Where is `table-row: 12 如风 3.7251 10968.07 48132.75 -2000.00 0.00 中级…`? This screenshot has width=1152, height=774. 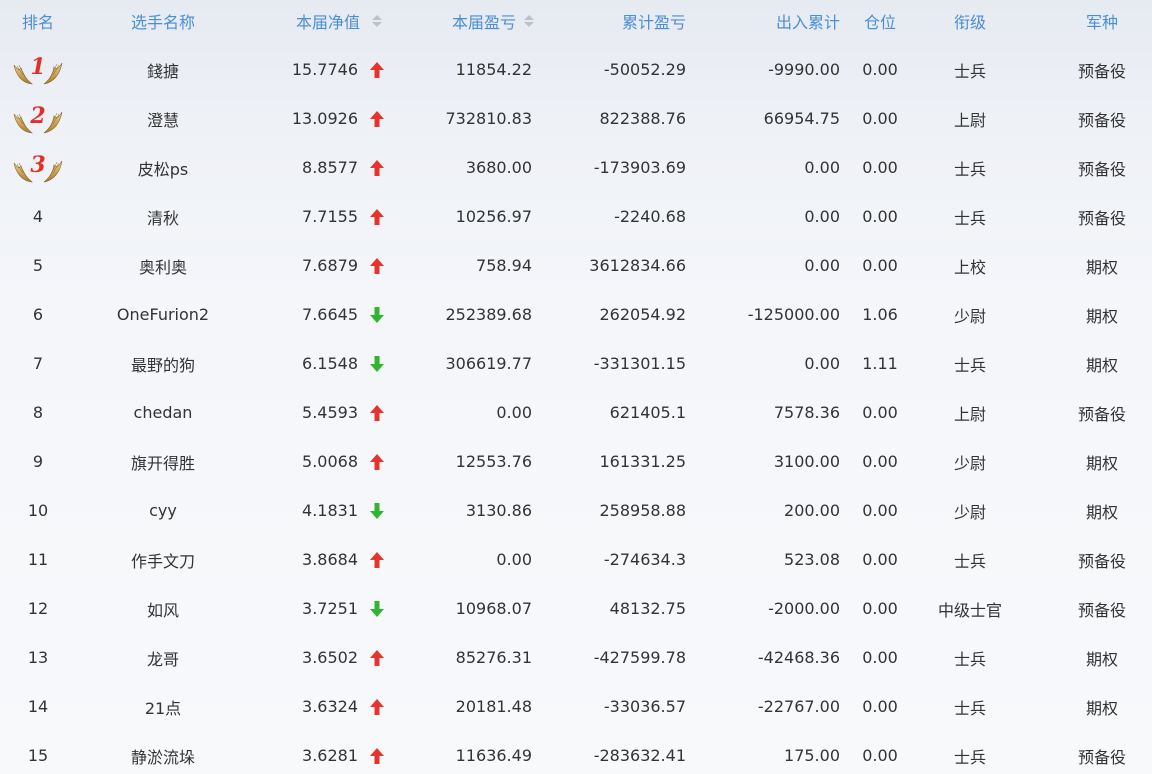
table-row: 12 如风 3.7251 10968.07 48132.75 -2000.00 0.00 中级… is located at coordinates (576, 608).